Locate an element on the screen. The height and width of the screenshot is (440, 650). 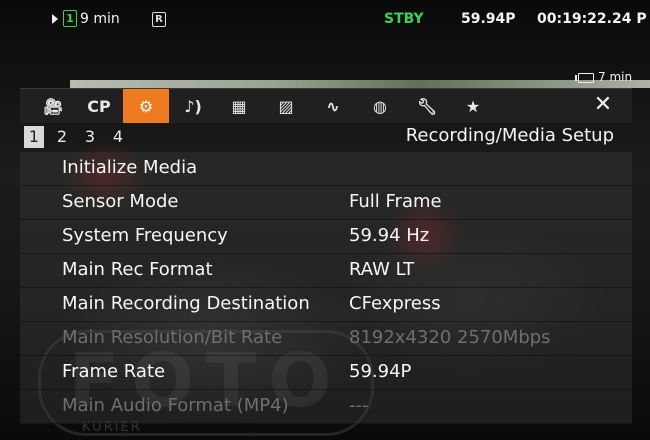
menu-title: Recording/Media Setup is located at coordinates (509, 135).